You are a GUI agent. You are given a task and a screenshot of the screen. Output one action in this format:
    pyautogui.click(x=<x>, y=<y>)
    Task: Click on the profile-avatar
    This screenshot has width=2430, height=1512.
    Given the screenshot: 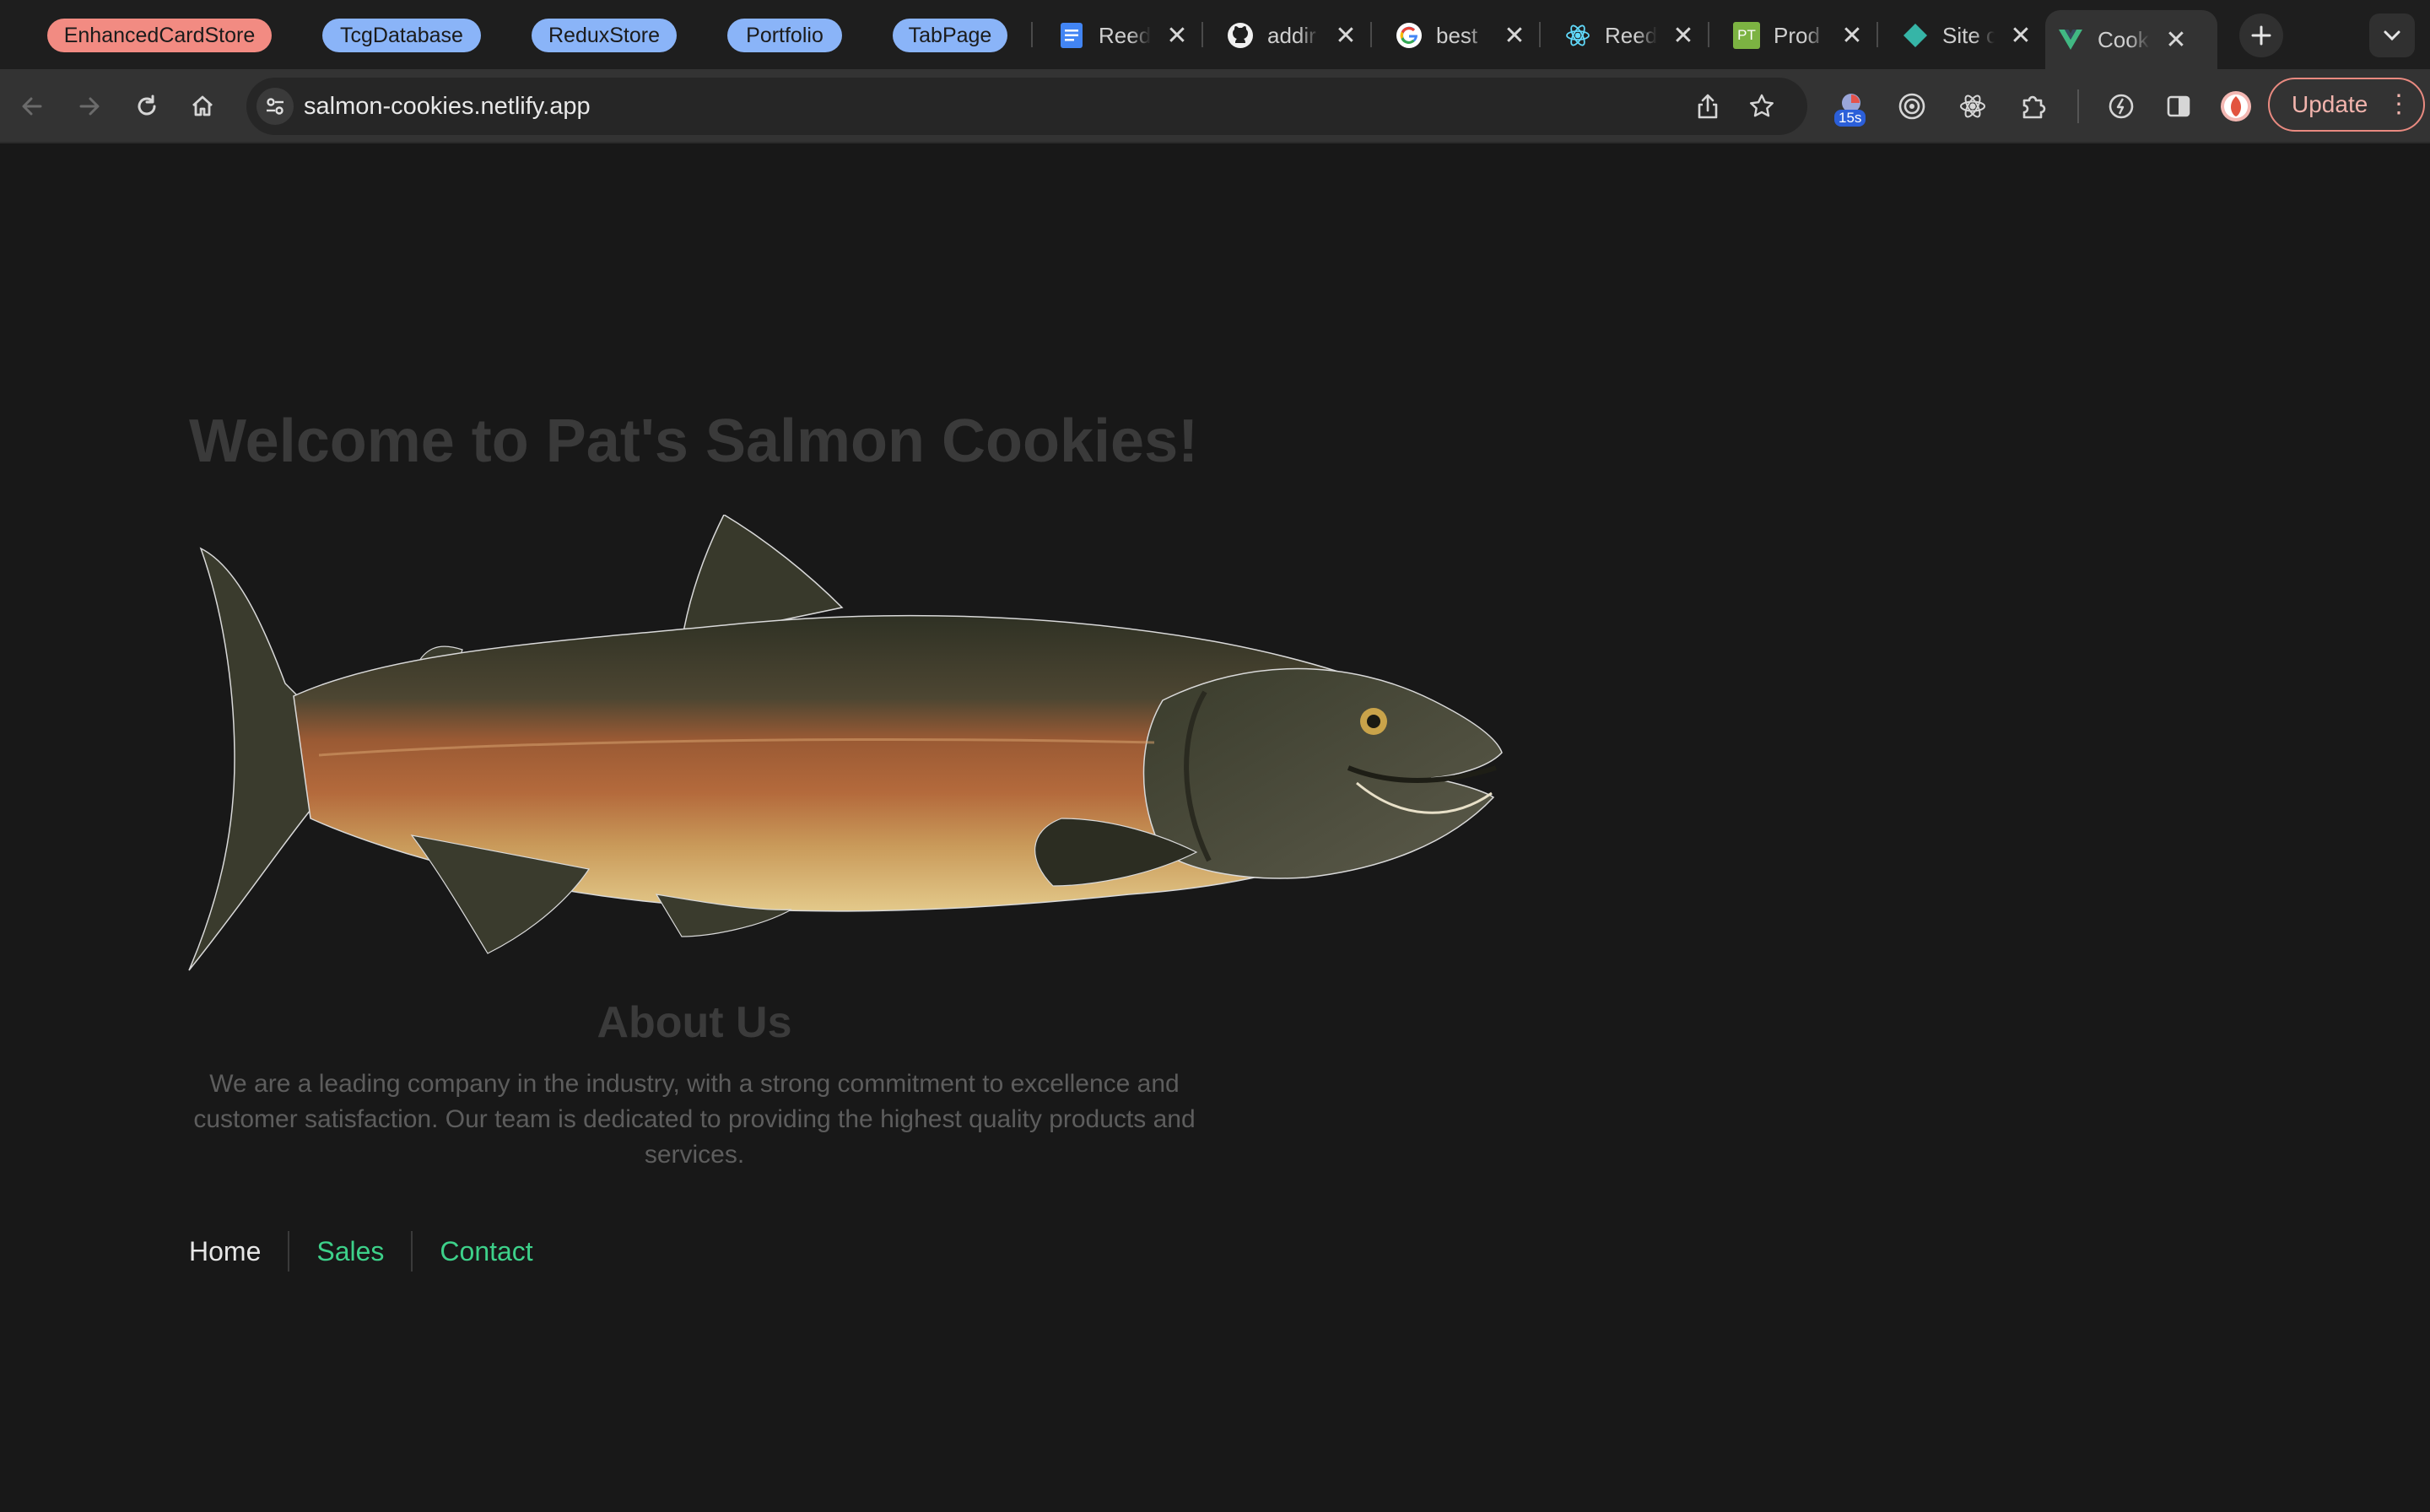 What is the action you would take?
    pyautogui.click(x=2235, y=106)
    